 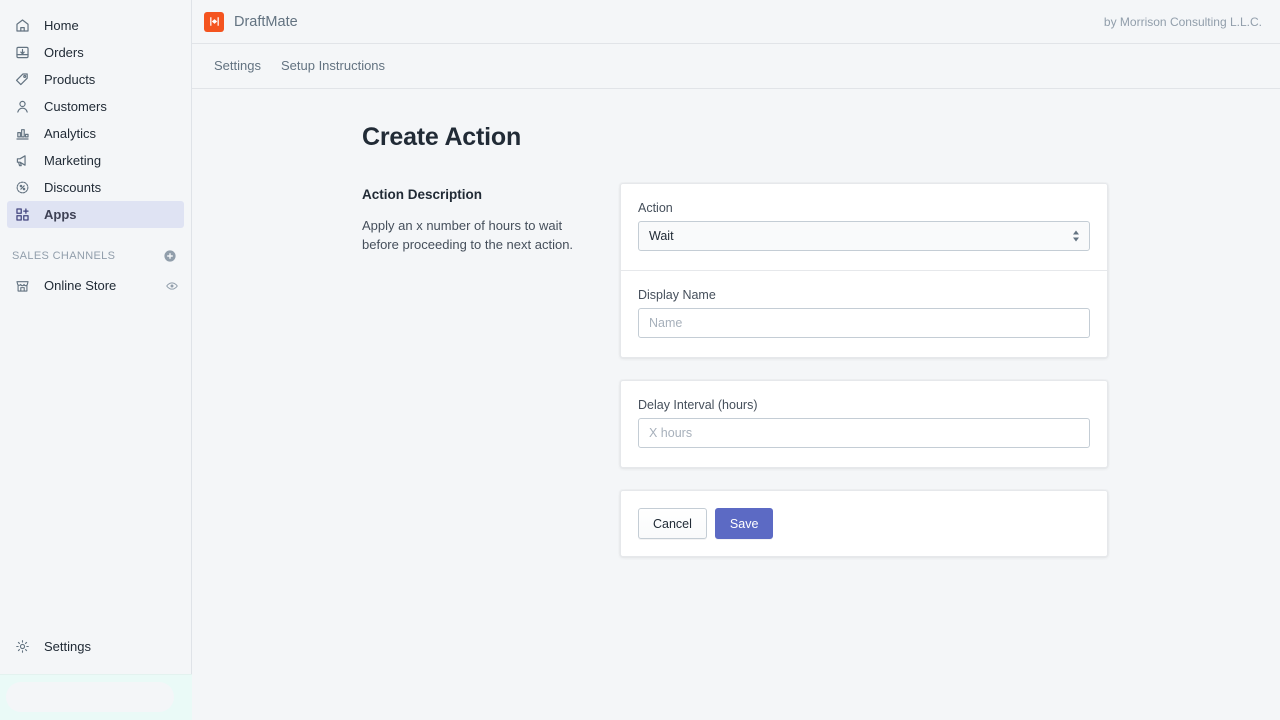 What do you see at coordinates (64, 52) in the screenshot?
I see `sidebar-item-label: Orders` at bounding box center [64, 52].